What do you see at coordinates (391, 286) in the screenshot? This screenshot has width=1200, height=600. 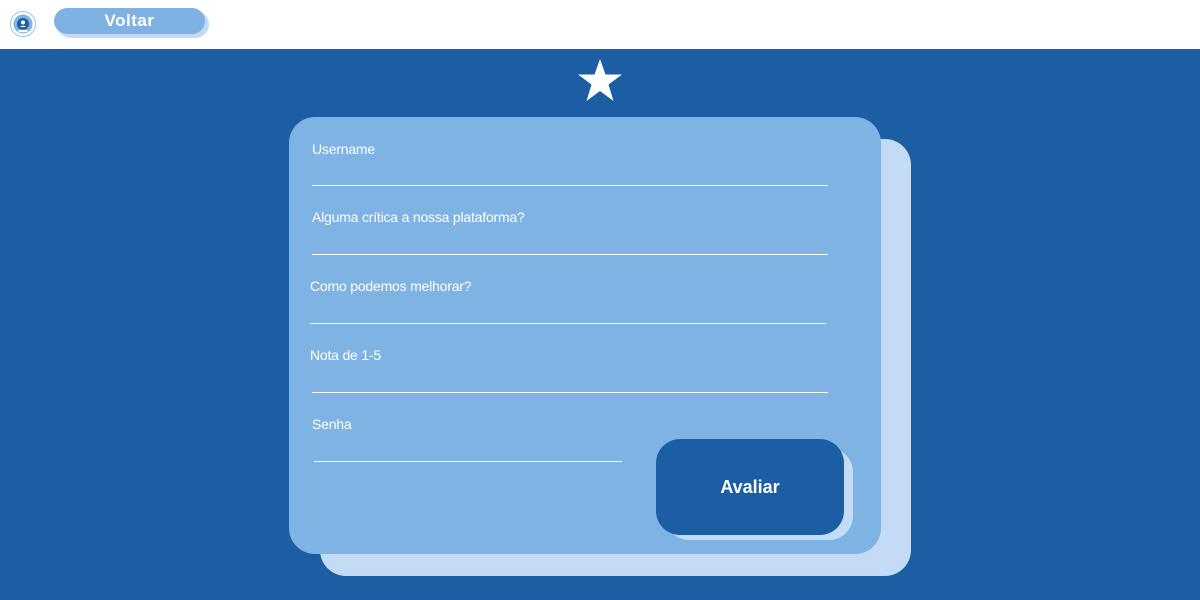 I see `improvement-label: Como podemos melhorar?` at bounding box center [391, 286].